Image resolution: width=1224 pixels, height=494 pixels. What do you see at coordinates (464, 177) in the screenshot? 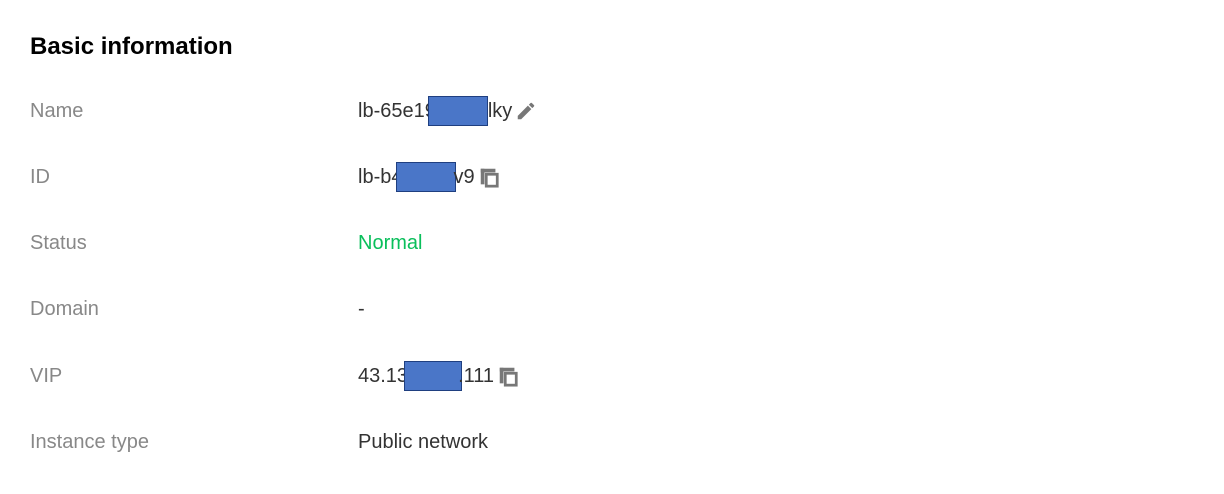
I see `id-value-suffix: v9` at bounding box center [464, 177].